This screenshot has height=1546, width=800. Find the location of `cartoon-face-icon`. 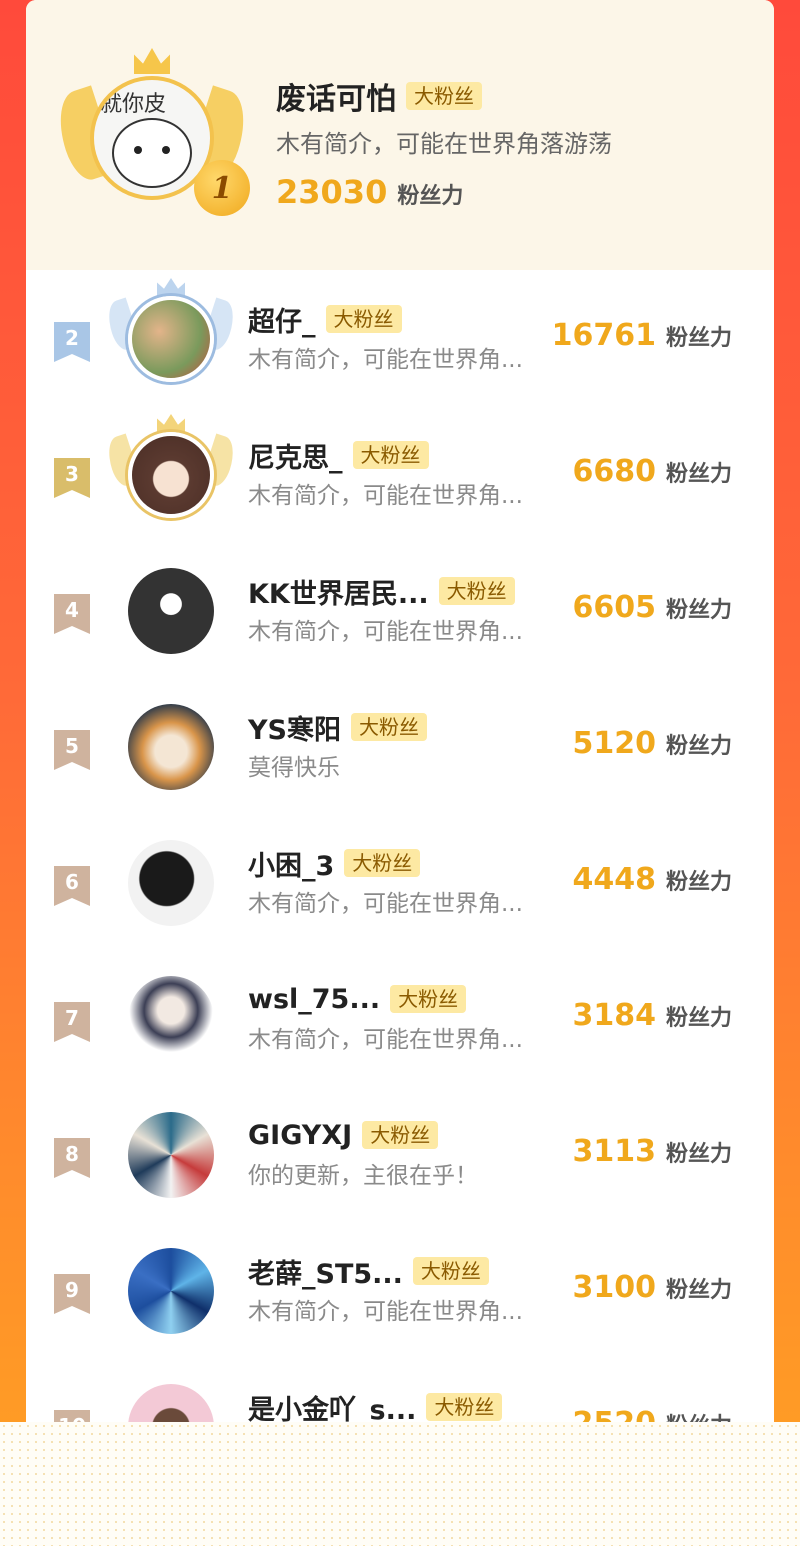

cartoon-face-icon is located at coordinates (152, 153).